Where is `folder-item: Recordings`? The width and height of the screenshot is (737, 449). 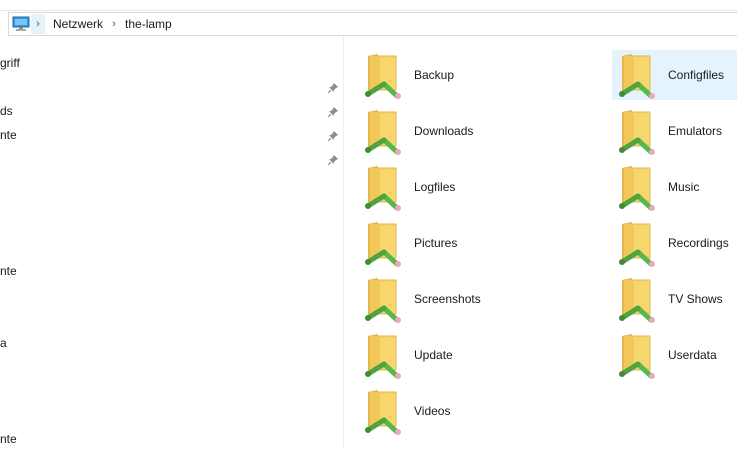
folder-item: Recordings is located at coordinates (674, 243).